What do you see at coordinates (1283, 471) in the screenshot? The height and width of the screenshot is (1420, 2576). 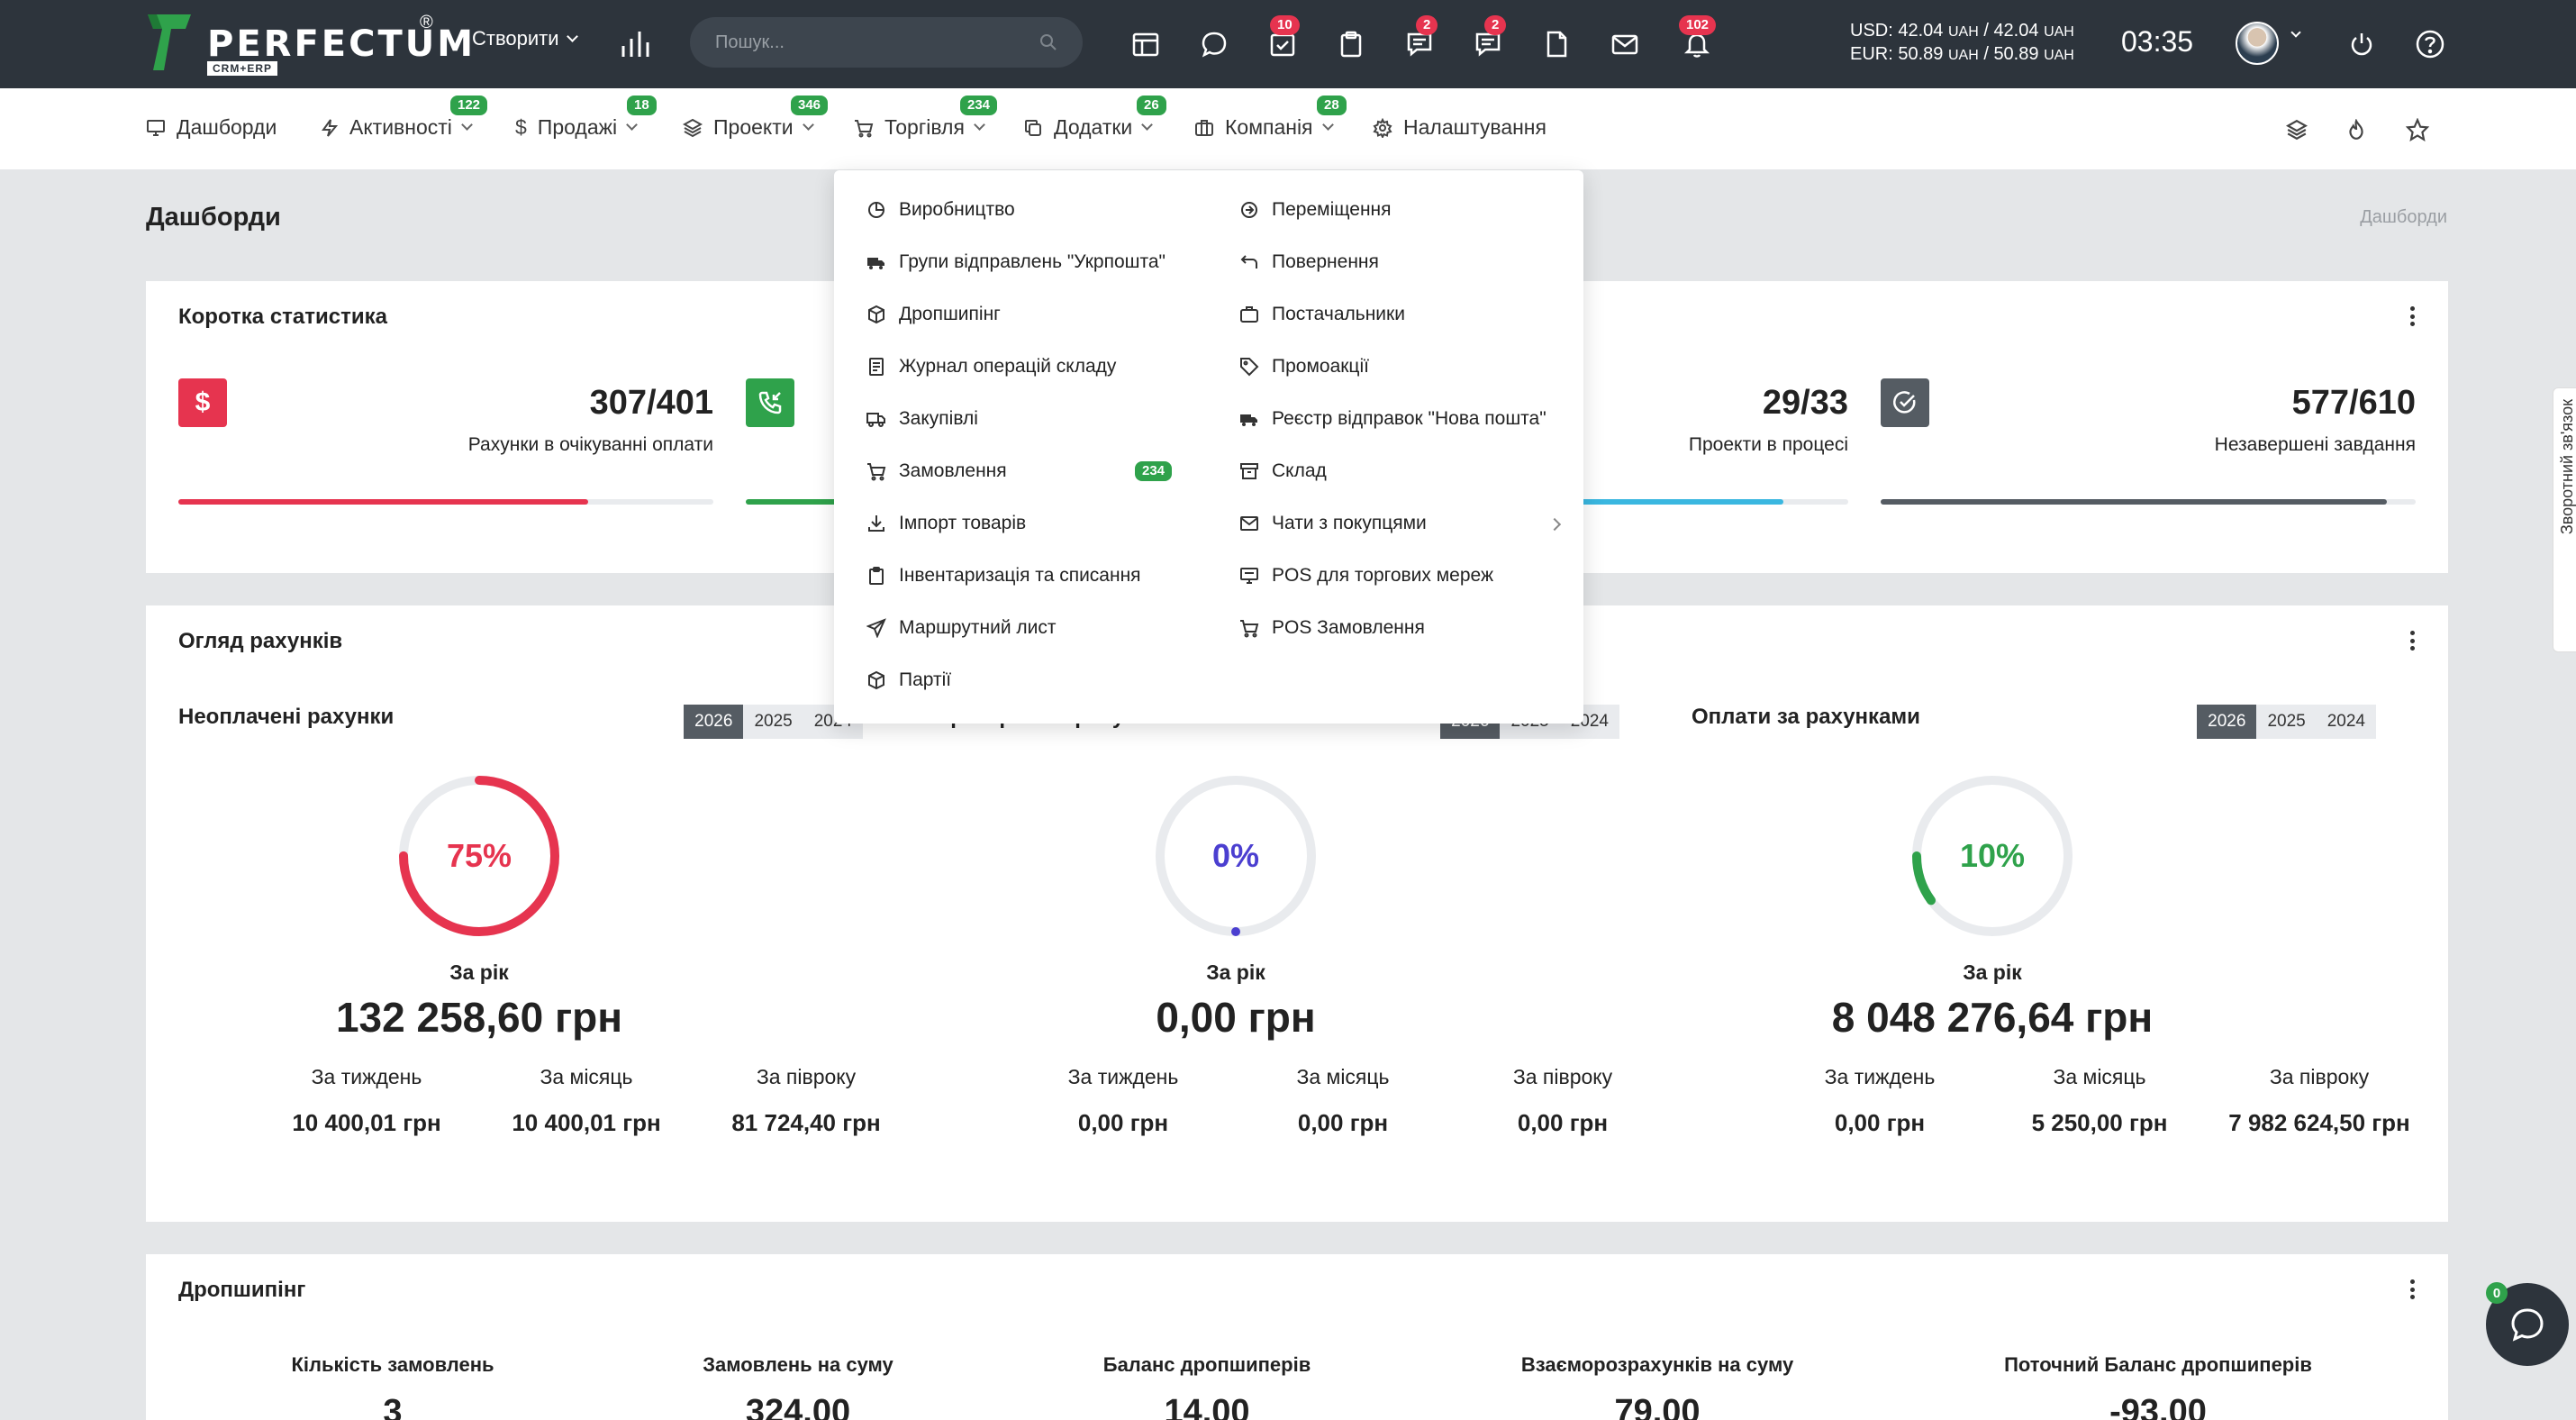 I see `dropdown-item-warehouse: Склад` at bounding box center [1283, 471].